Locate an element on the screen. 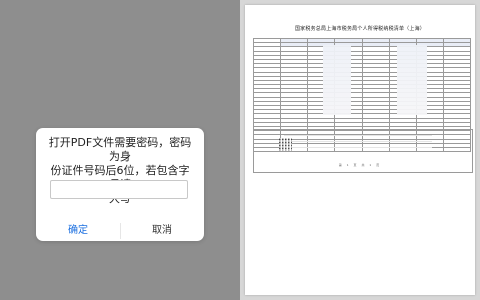 Image resolution: width=480 pixels, height=300 pixels. confirm-button: 确定 is located at coordinates (78, 231).